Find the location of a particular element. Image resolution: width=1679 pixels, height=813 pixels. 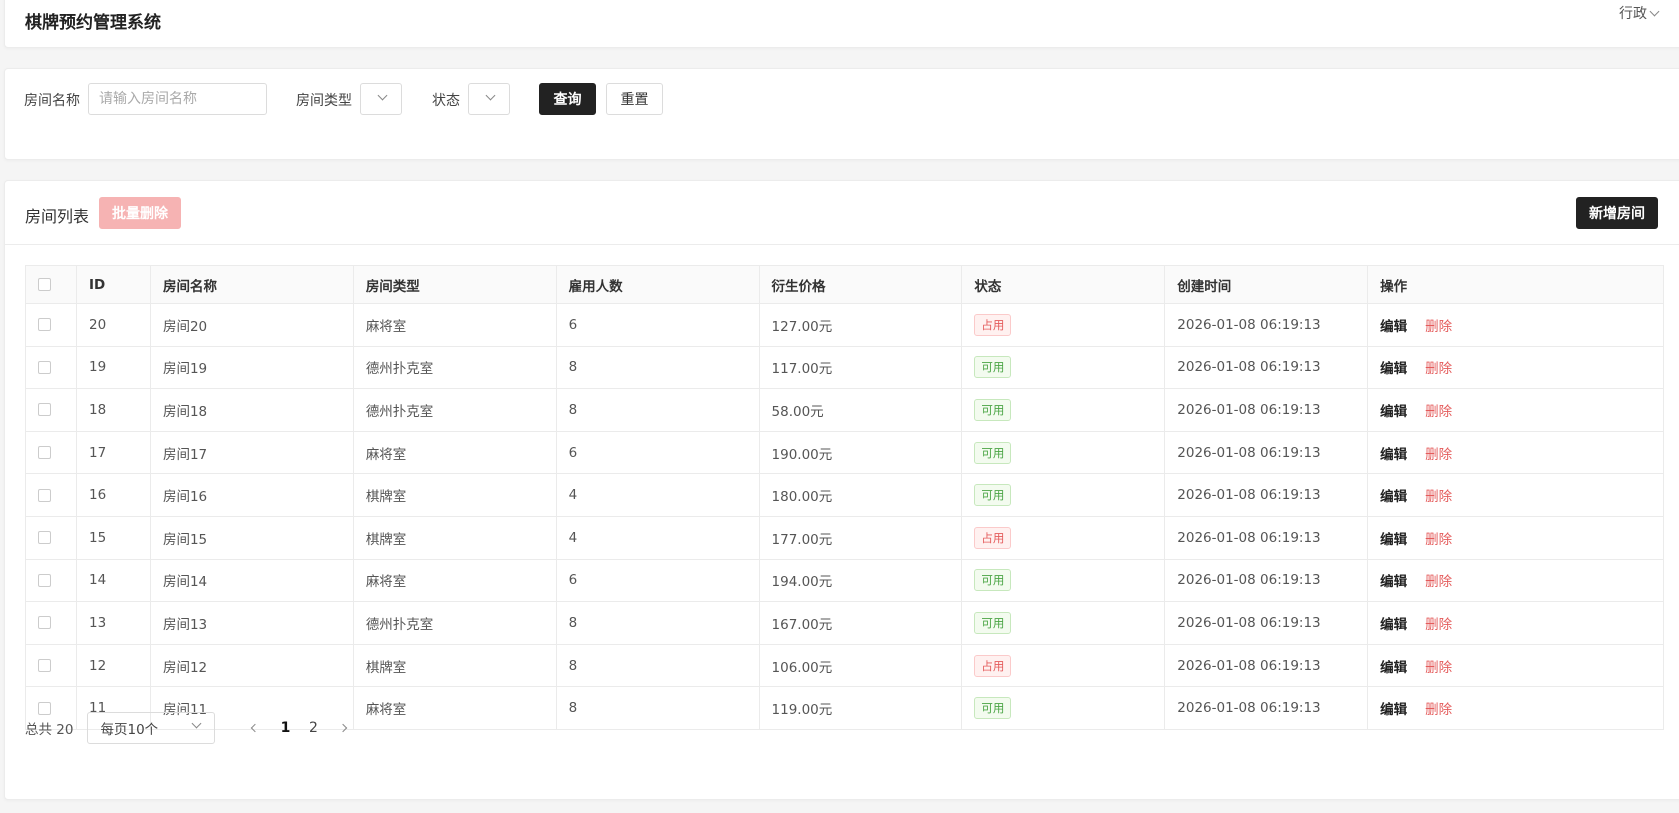

cell-id: 17 is located at coordinates (113, 453).